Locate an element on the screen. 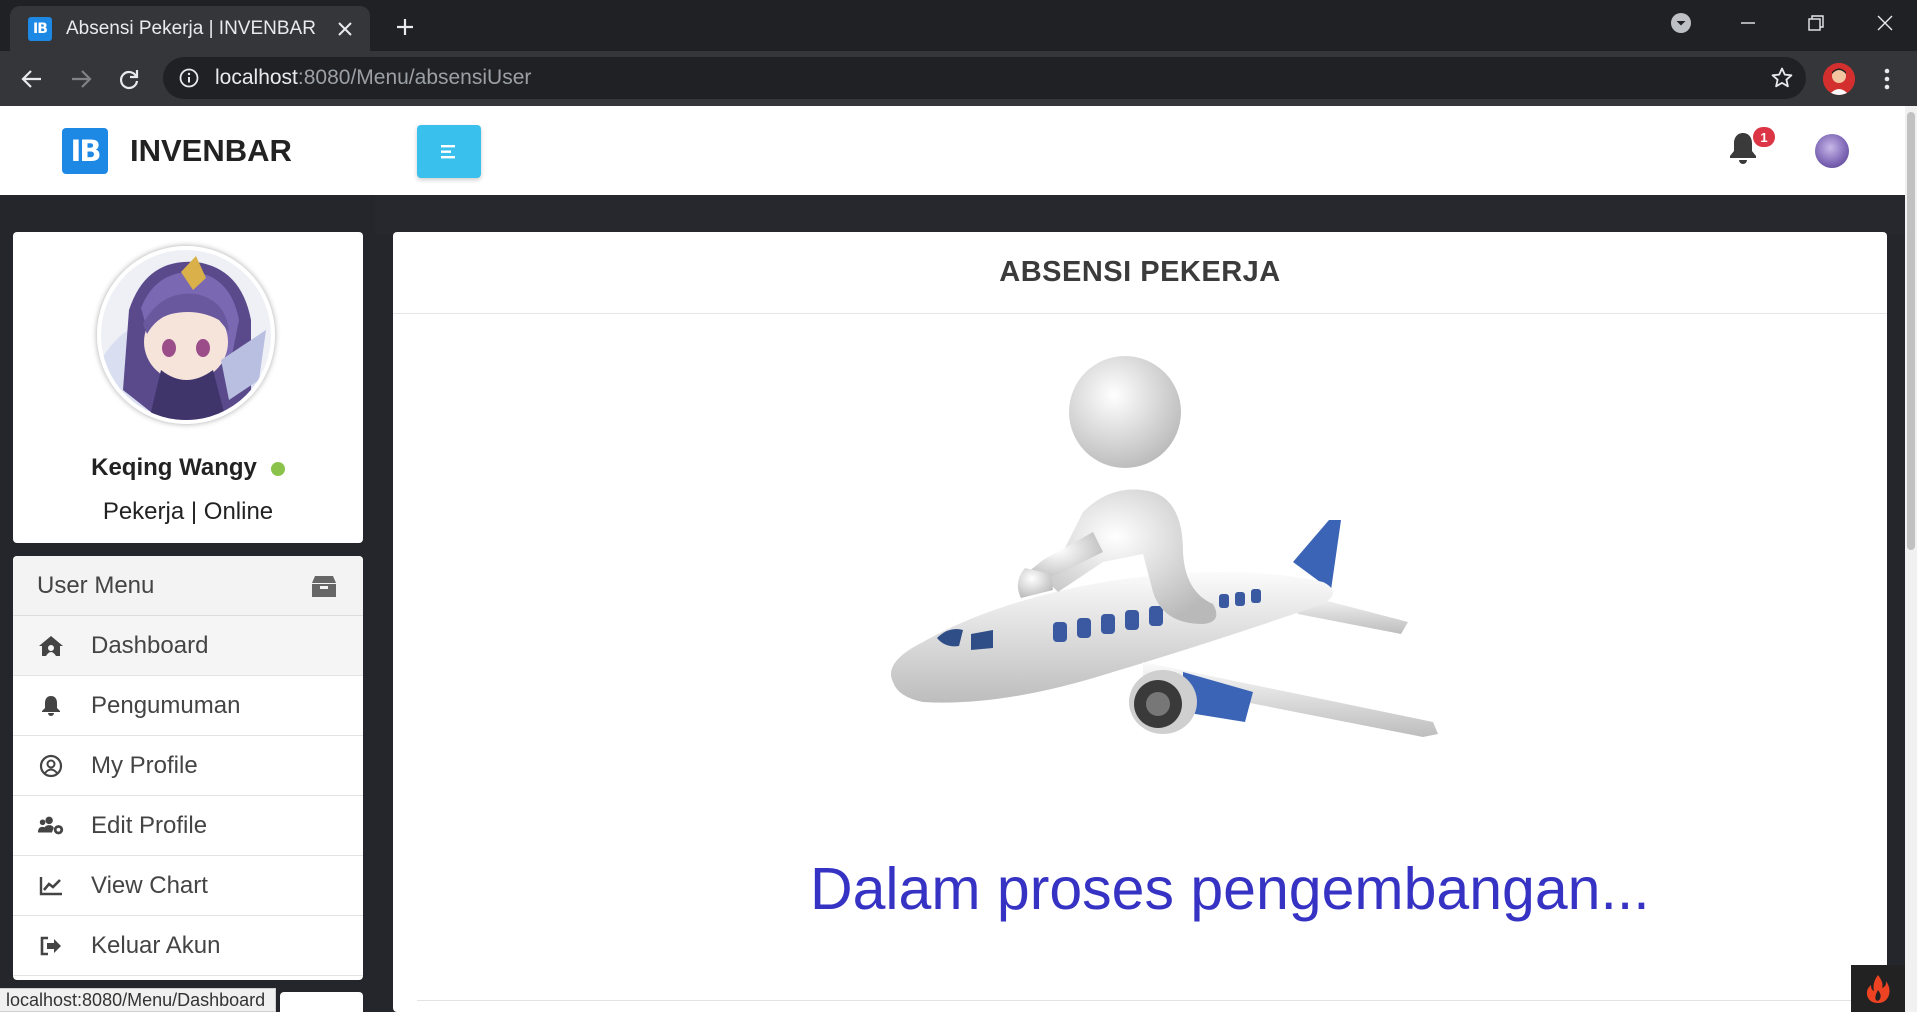  users-cog-icon is located at coordinates (51, 826).